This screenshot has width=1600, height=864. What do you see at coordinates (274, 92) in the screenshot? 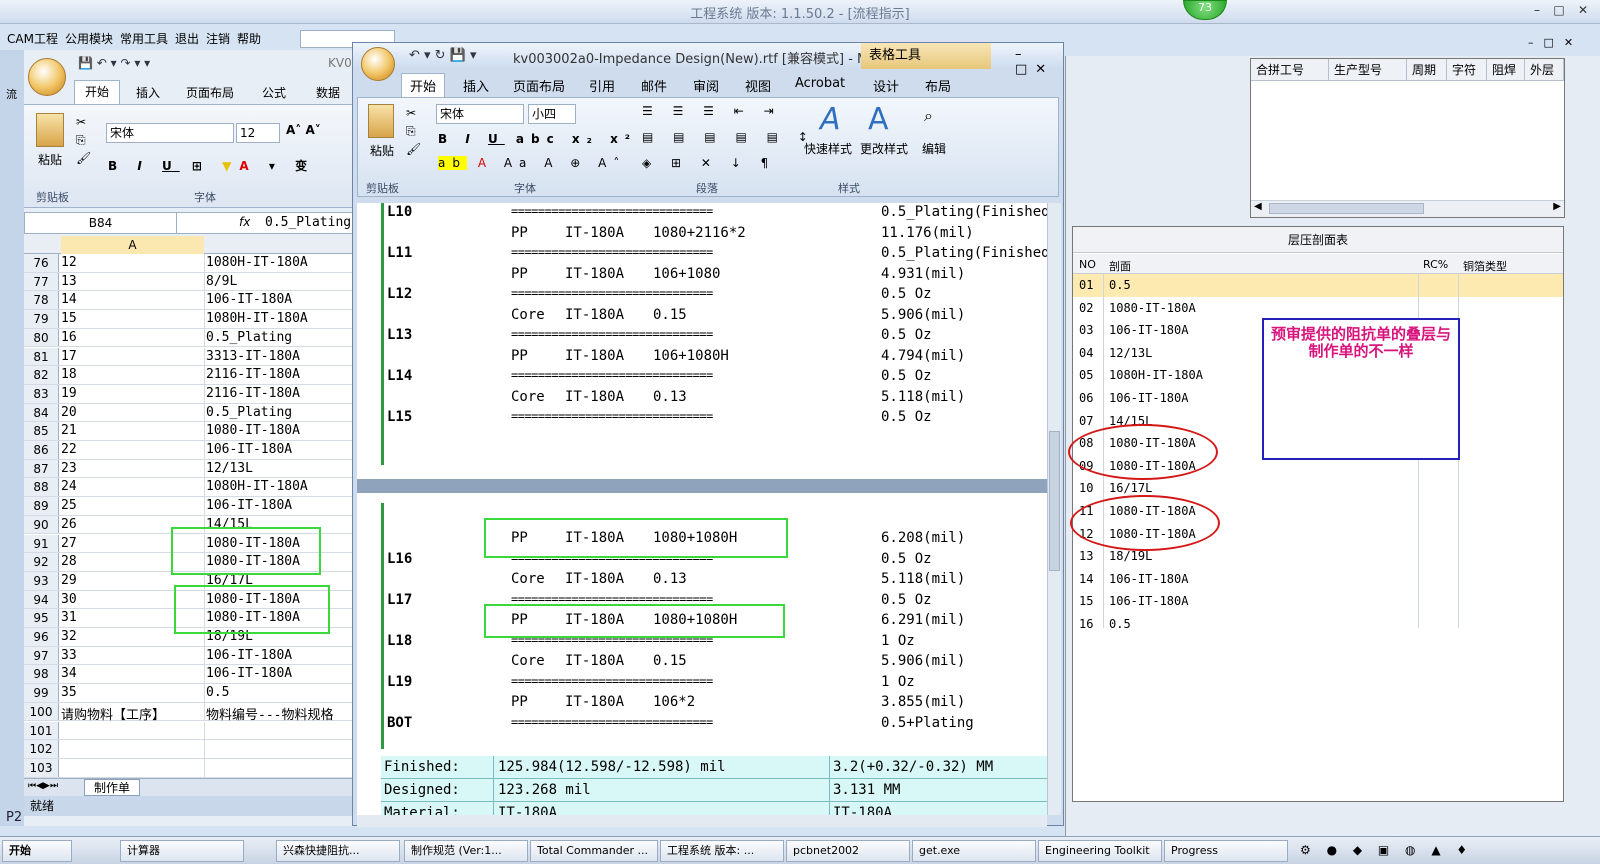
I see `excel-tab-formula: 公式` at bounding box center [274, 92].